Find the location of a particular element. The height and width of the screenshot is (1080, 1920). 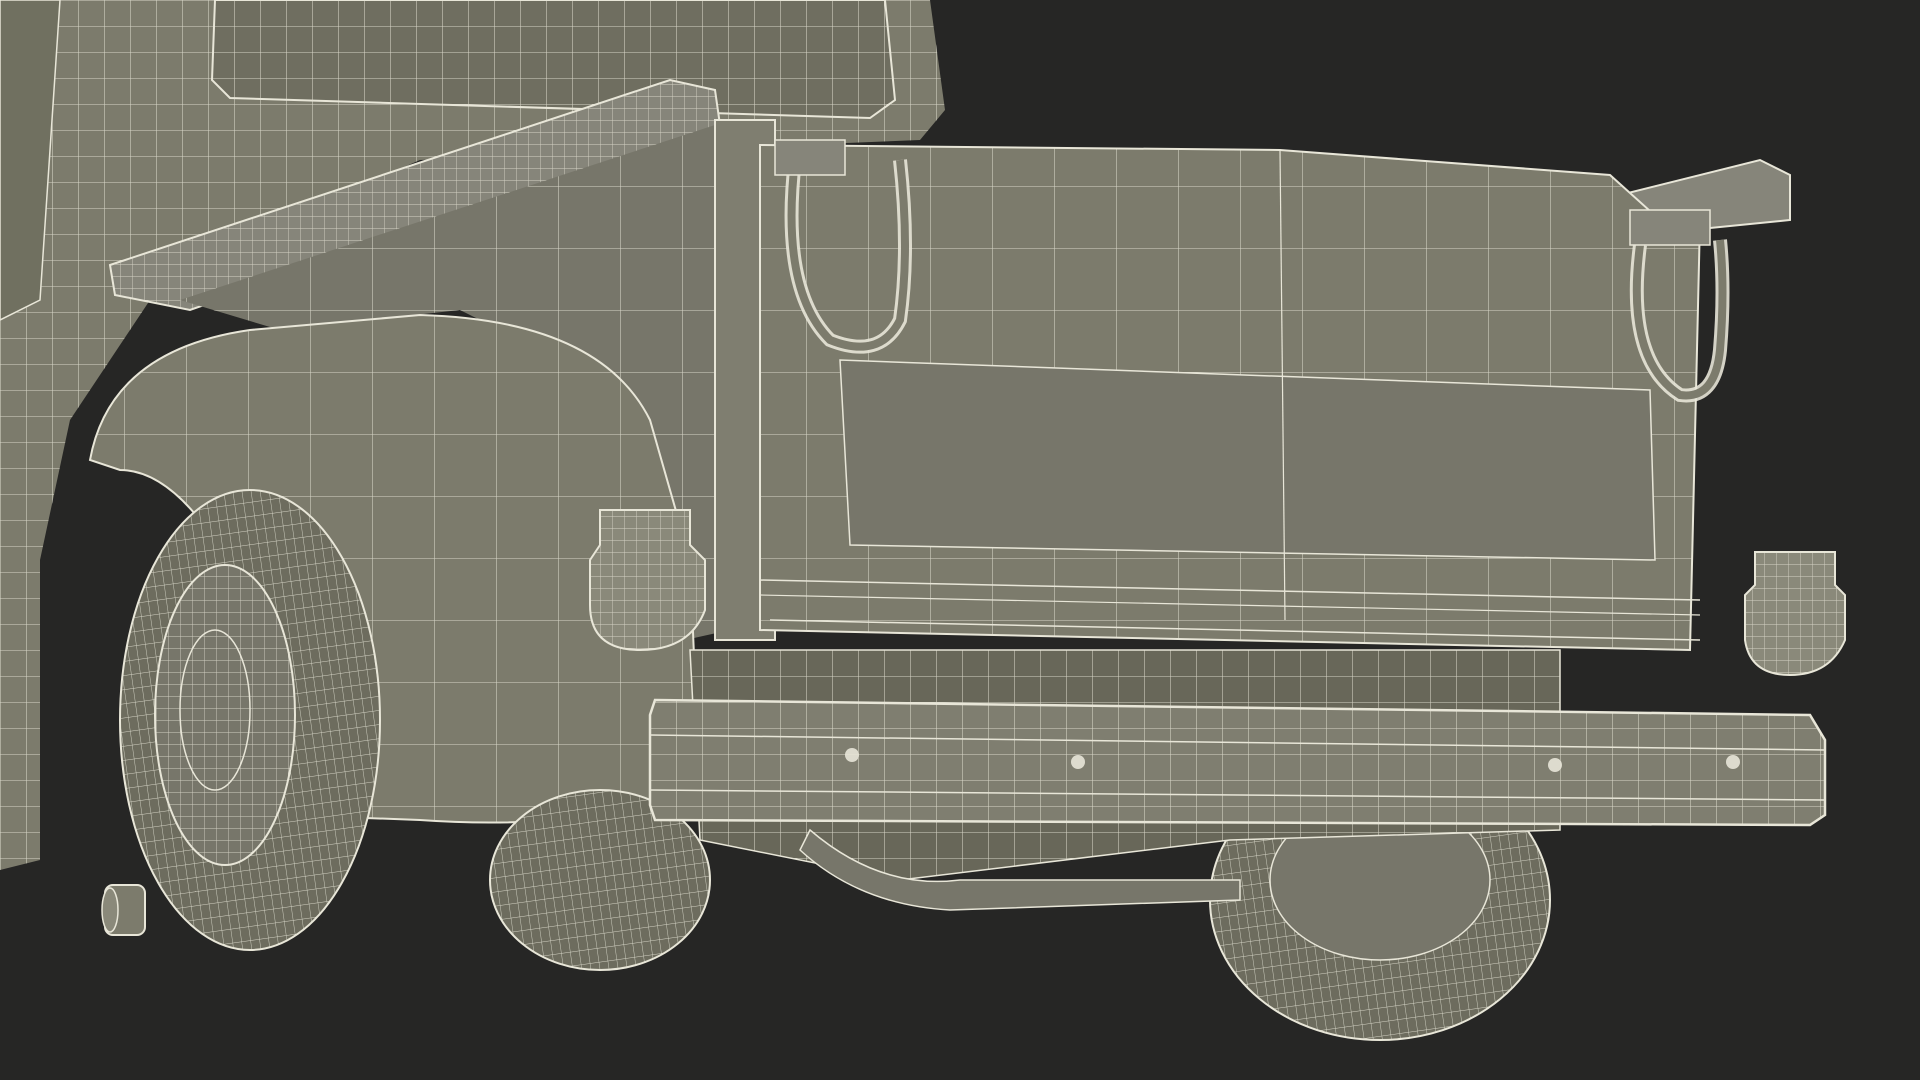

tail-light-right is located at coordinates (1795, 614).